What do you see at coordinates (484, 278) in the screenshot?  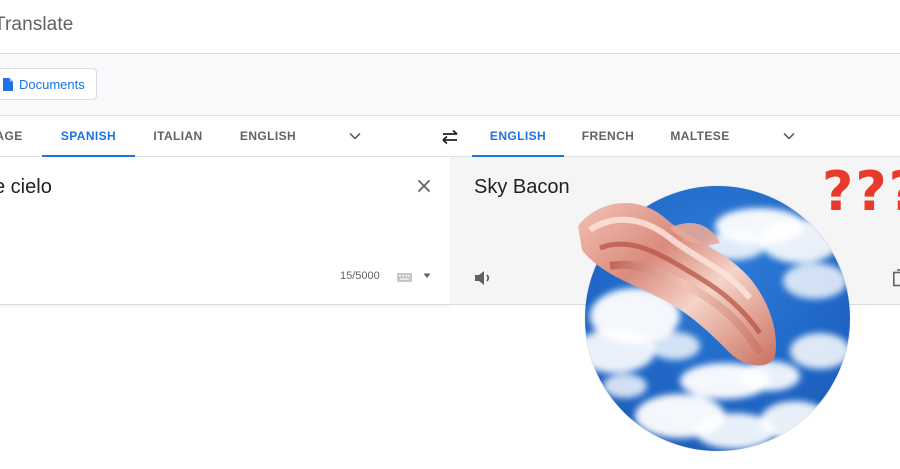 I see `speaker-icon` at bounding box center [484, 278].